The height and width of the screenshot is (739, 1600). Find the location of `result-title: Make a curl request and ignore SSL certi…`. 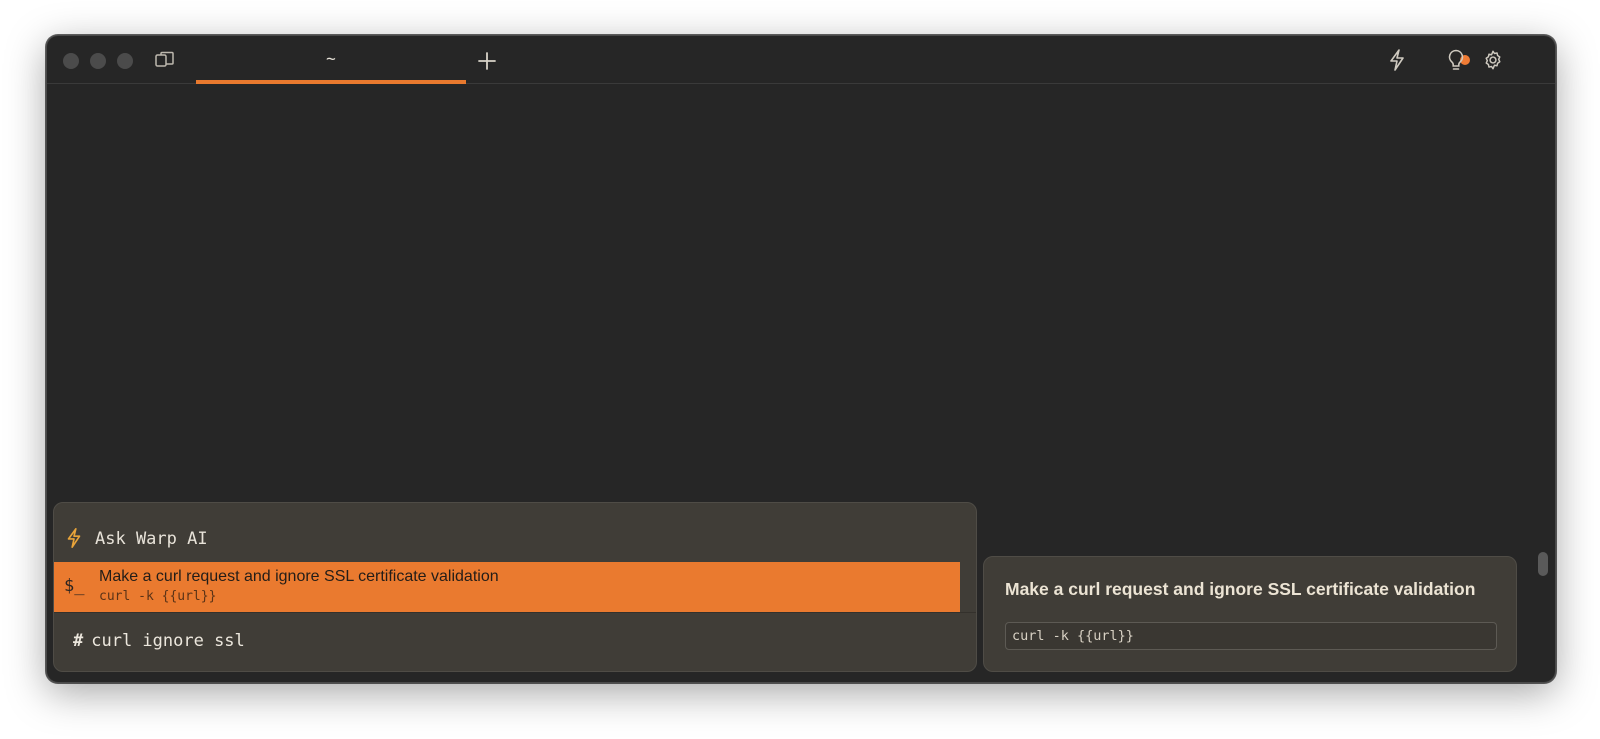

result-title: Make a curl request and ignore SSL certi… is located at coordinates (299, 576).